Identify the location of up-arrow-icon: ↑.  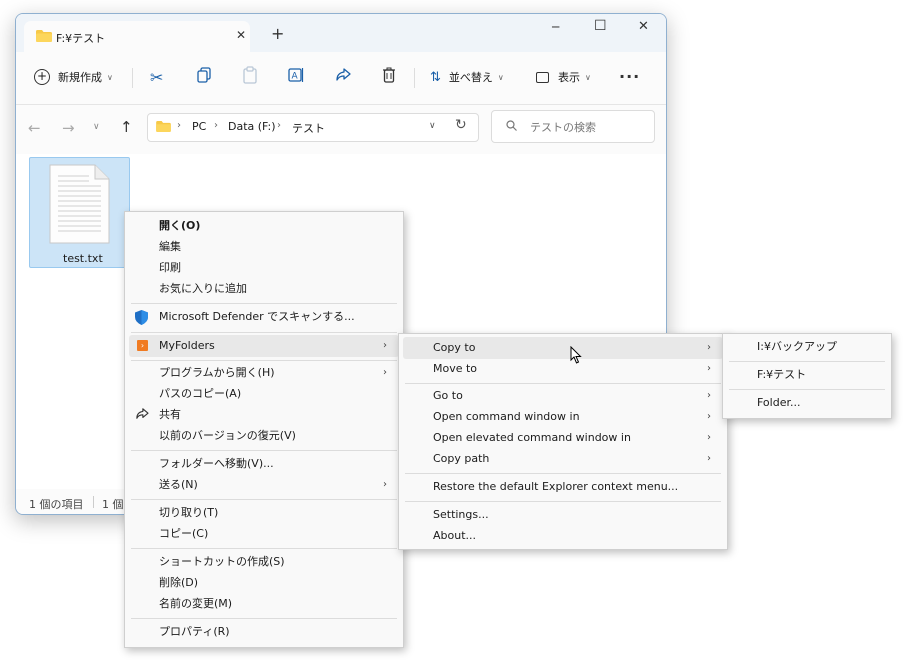
(126, 127).